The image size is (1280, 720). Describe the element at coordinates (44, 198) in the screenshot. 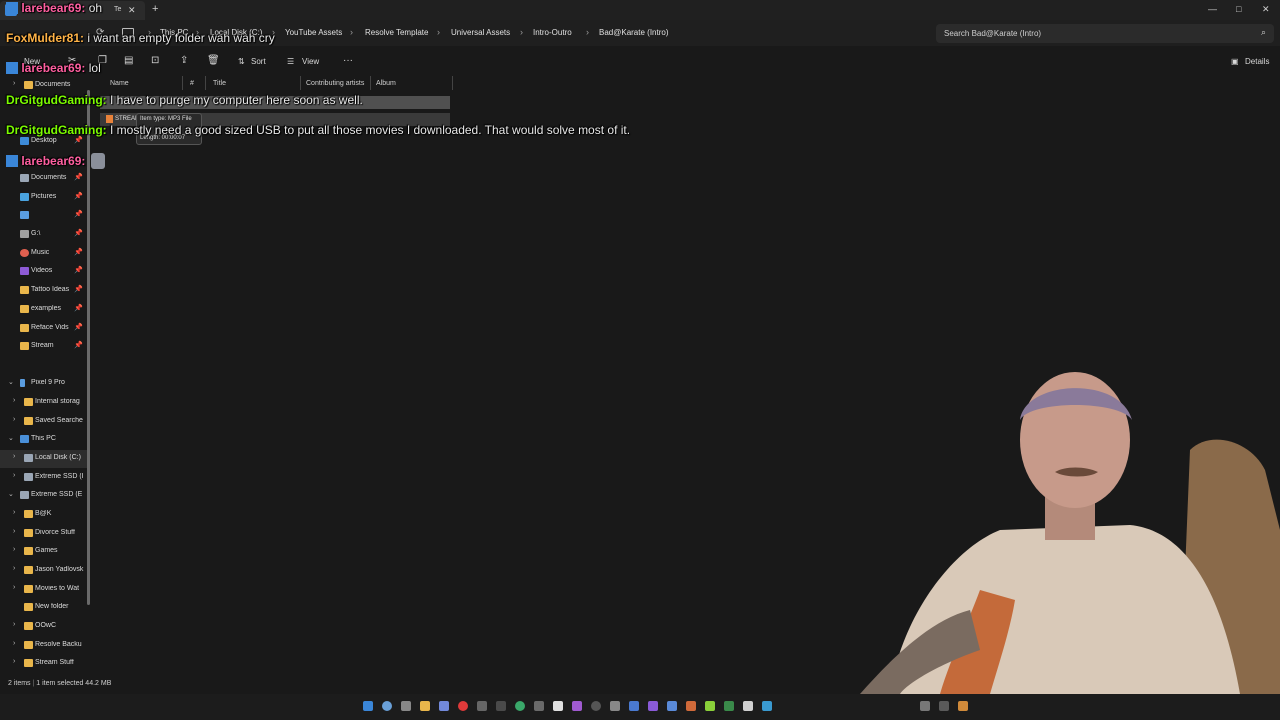

I see `sidebar-item-pictures: Pictures 📌` at that location.